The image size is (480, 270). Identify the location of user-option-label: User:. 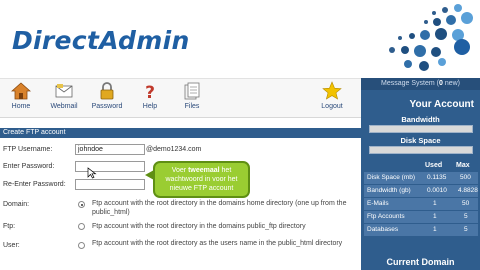
(11, 245).